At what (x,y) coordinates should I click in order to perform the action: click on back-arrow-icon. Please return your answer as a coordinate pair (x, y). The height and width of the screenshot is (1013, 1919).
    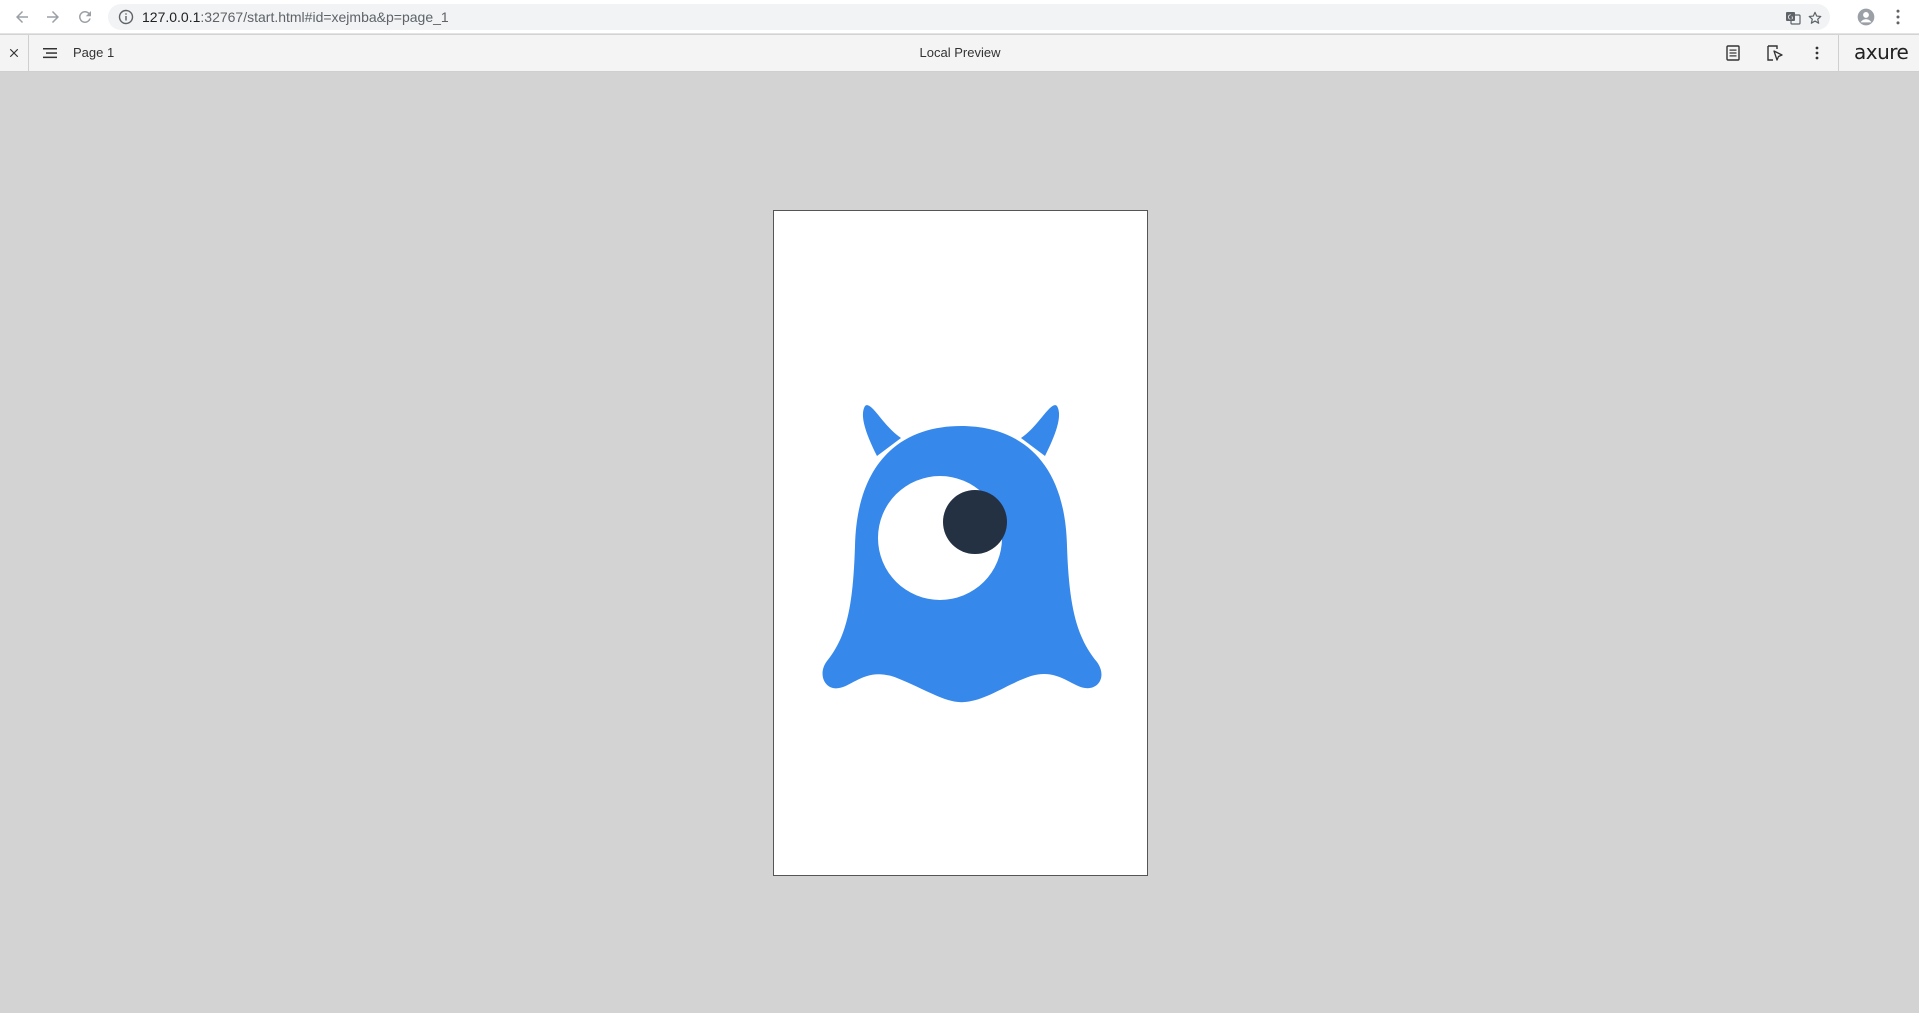
    Looking at the image, I should click on (22, 17).